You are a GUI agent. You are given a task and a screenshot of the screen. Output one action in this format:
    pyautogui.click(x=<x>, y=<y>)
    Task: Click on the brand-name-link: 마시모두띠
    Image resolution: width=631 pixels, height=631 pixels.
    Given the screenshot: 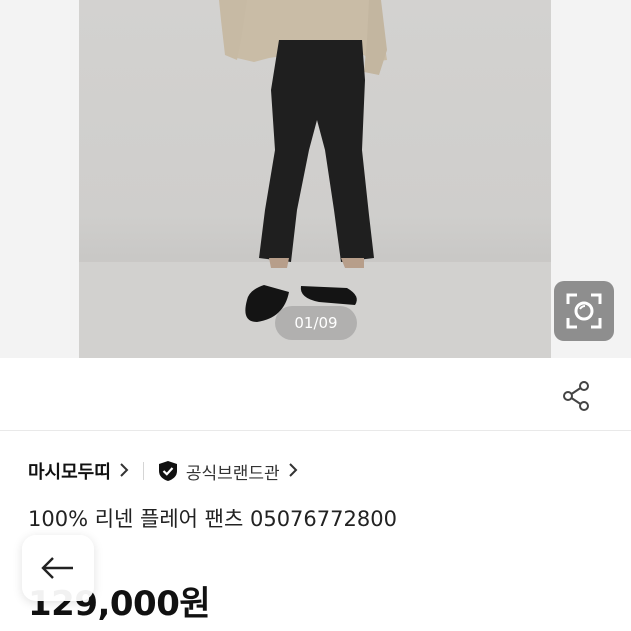 What is the action you would take?
    pyautogui.click(x=69, y=471)
    